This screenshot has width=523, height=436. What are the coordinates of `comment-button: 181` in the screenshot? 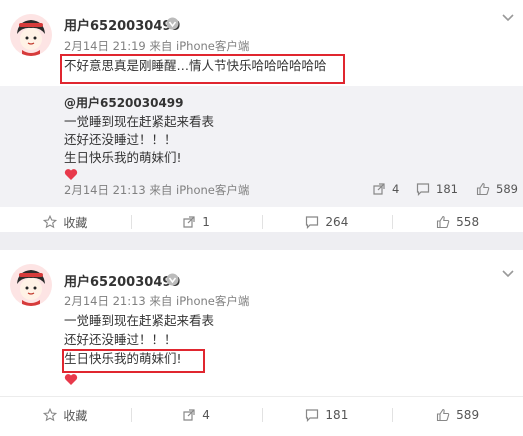 It's located at (327, 415).